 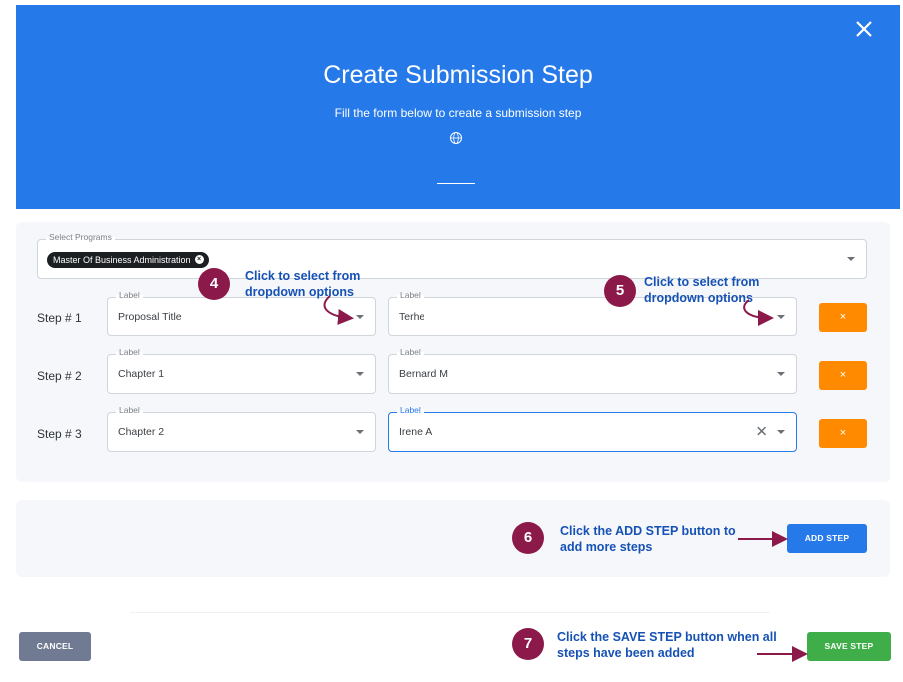 I want to click on close-icon, so click(x=864, y=29).